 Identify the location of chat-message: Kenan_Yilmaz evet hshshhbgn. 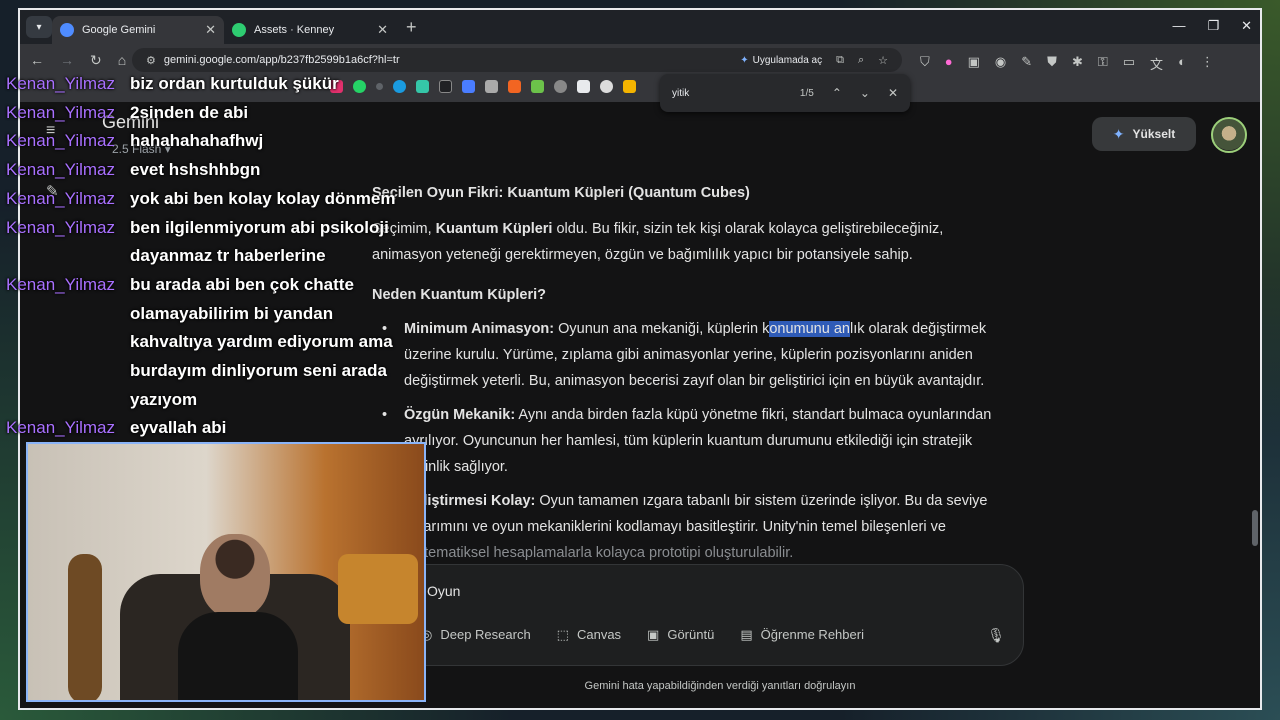
(206, 170).